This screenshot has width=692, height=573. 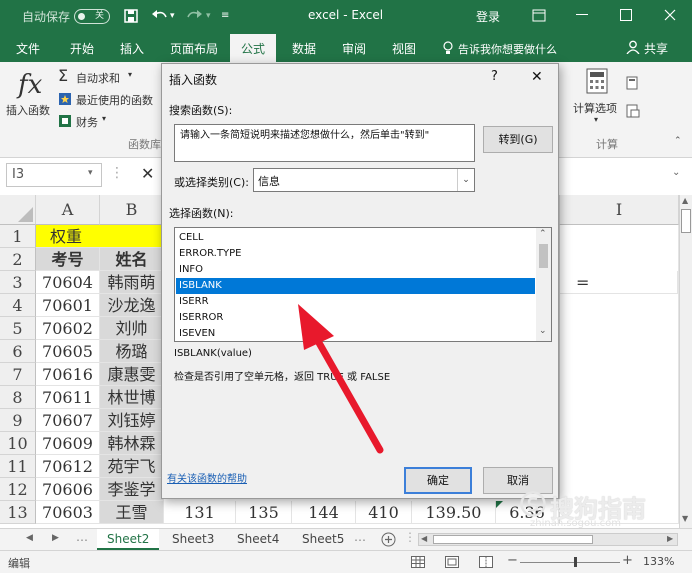 What do you see at coordinates (512, 560) in the screenshot?
I see `zoom-out-icon: −` at bounding box center [512, 560].